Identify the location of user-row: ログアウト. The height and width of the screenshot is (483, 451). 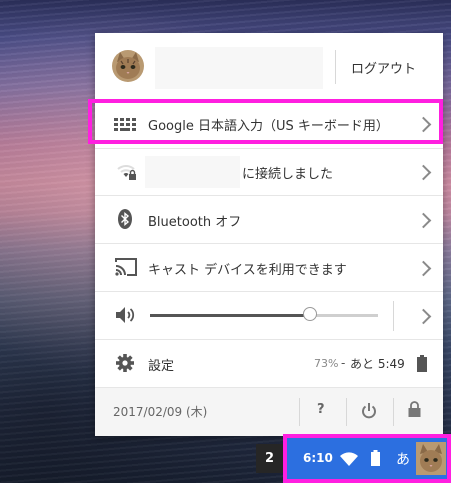
(269, 66).